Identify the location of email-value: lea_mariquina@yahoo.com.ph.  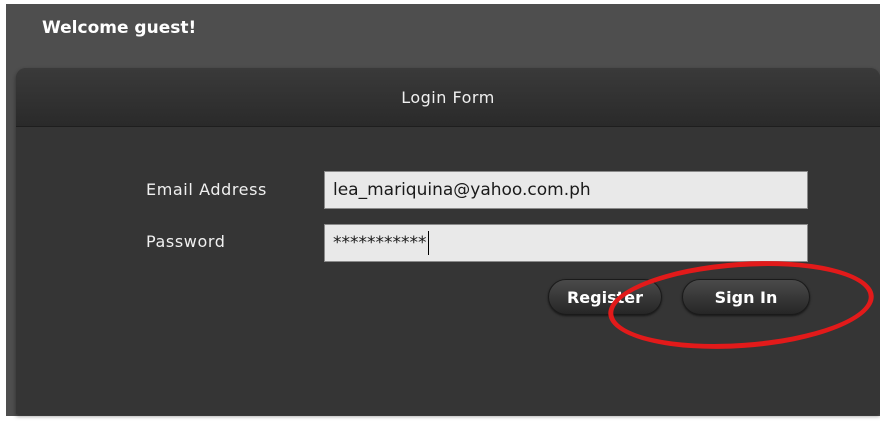
(462, 190).